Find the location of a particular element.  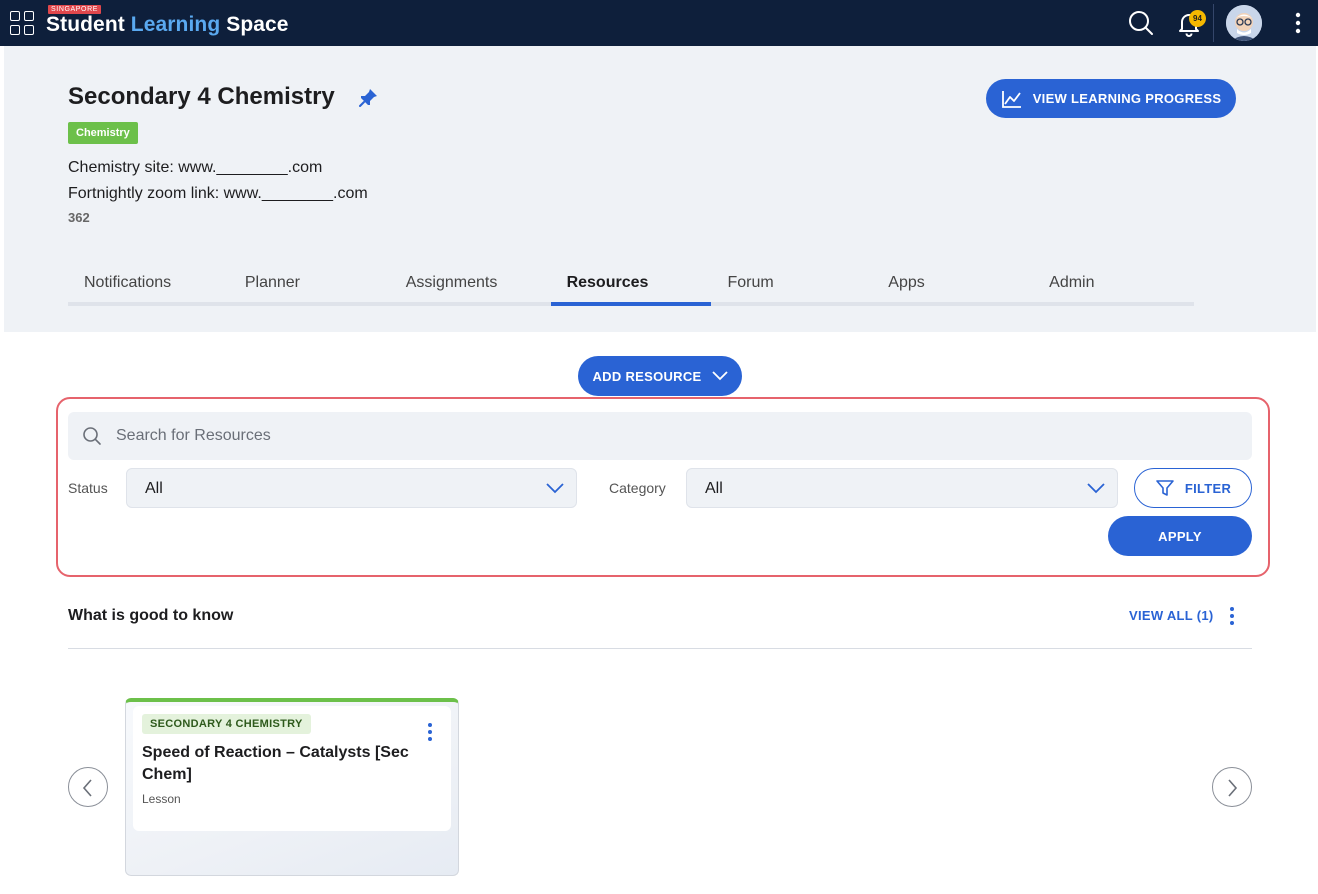

category-label: Category is located at coordinates (637, 488).